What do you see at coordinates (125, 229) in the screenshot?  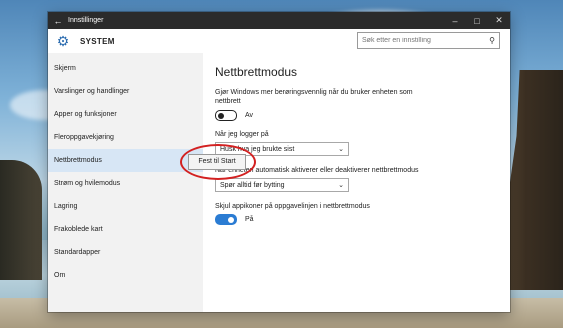 I see `sidebar-item-kart: Frakoblede kart` at bounding box center [125, 229].